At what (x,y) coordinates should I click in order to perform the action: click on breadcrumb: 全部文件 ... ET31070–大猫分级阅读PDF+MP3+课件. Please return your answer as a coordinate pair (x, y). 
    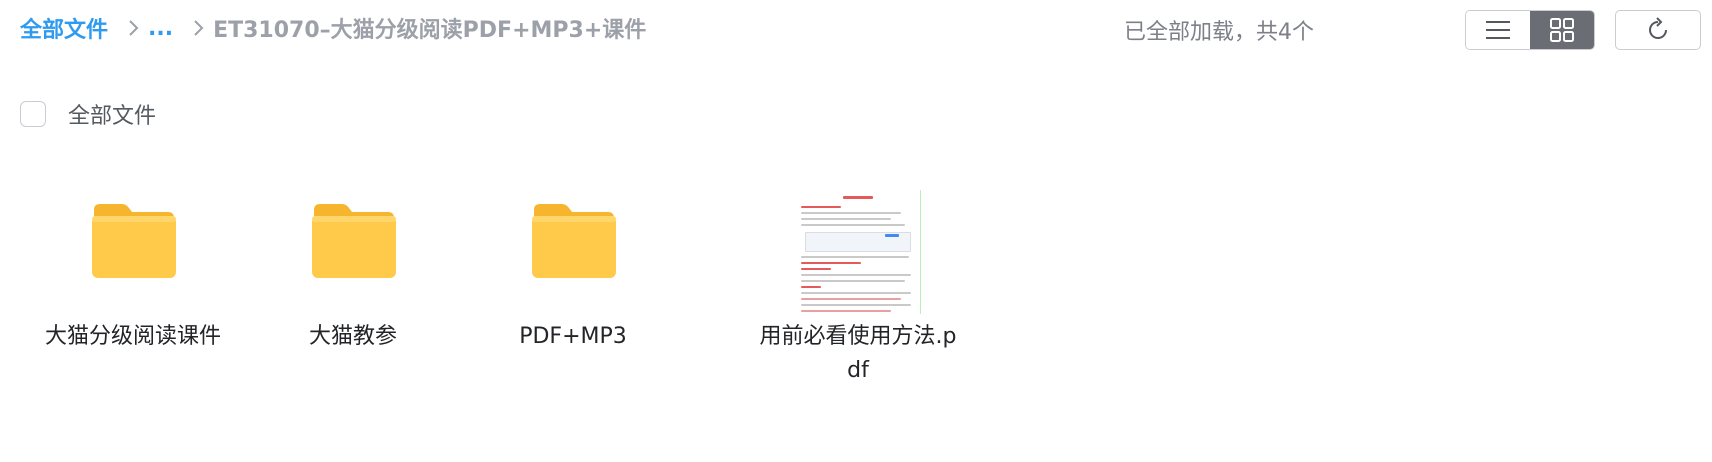
    Looking at the image, I should click on (333, 28).